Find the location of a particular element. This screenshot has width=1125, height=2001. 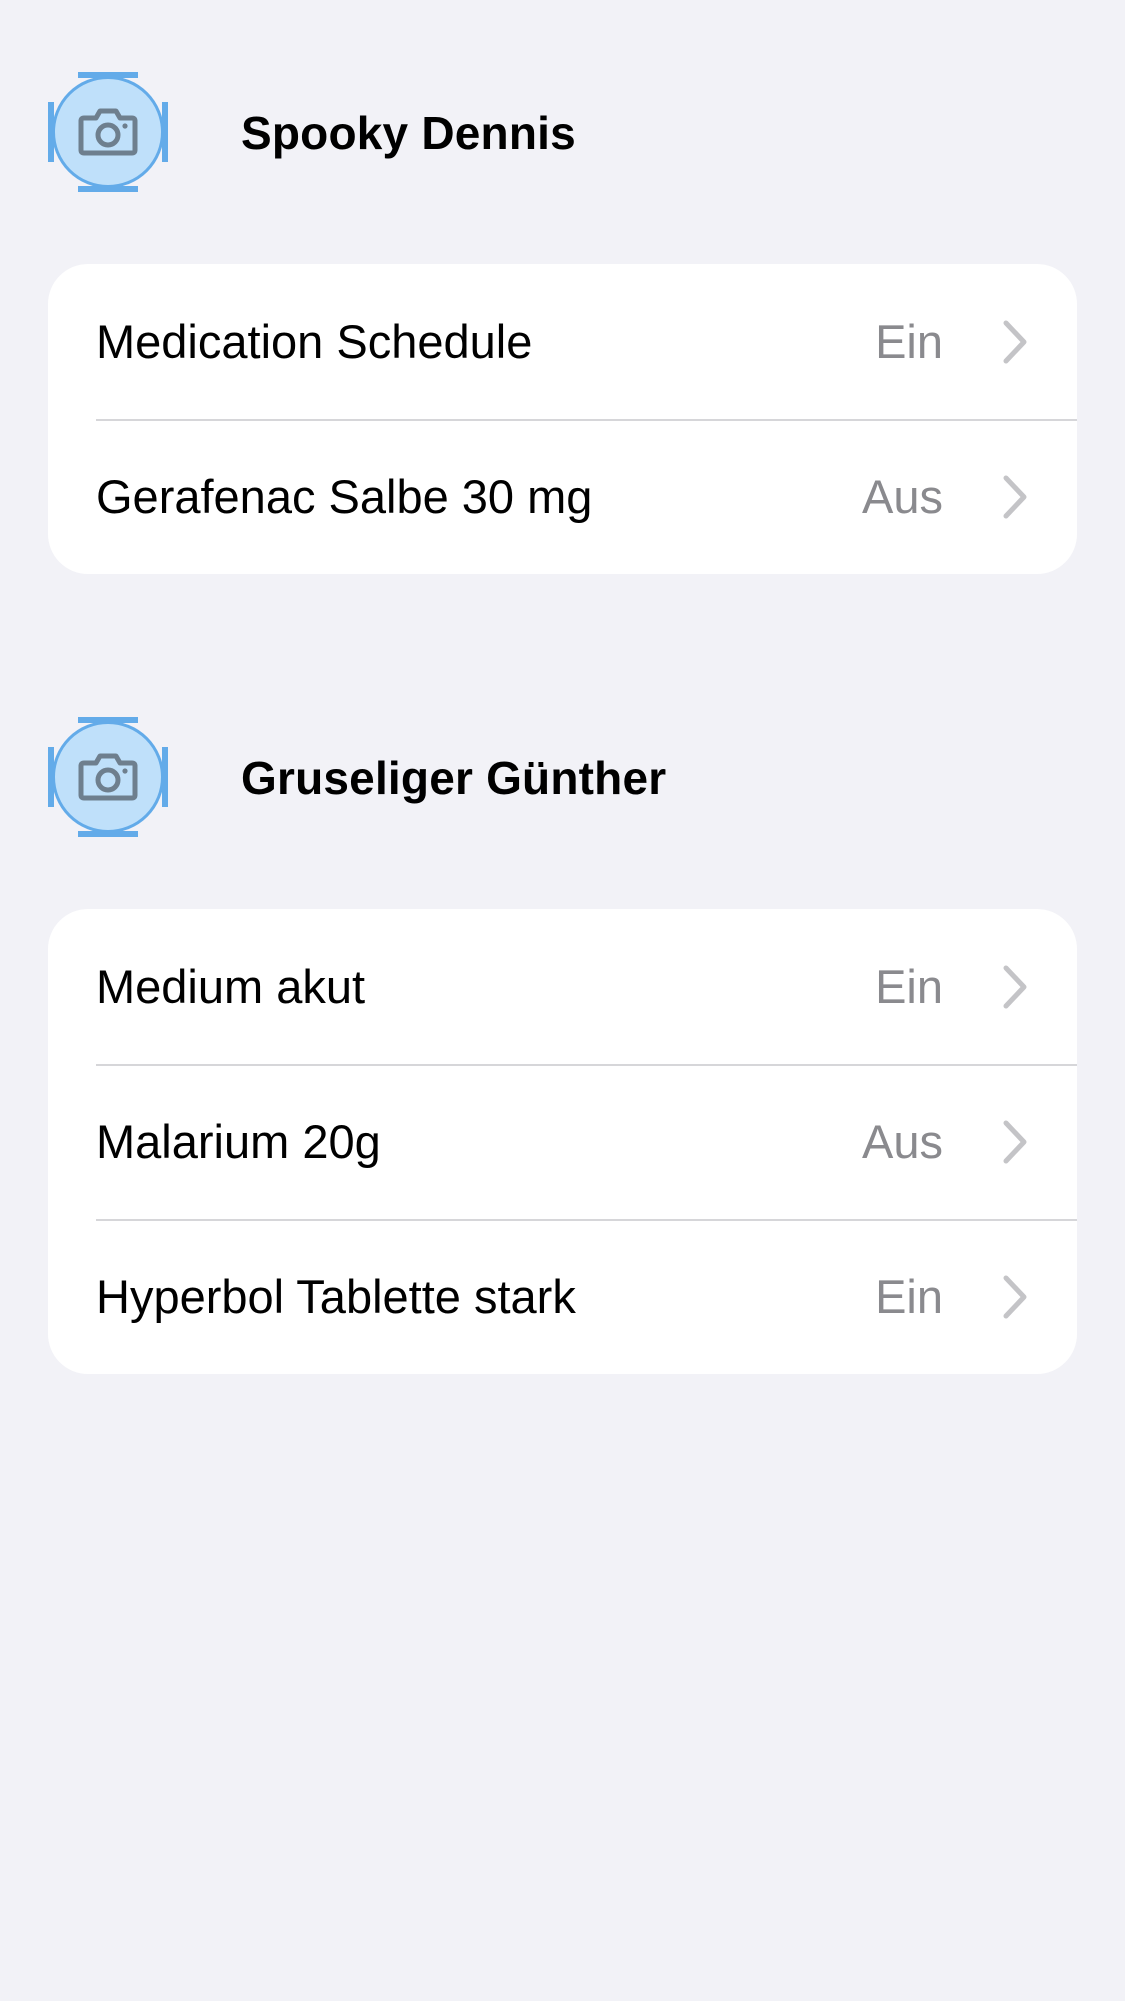

profile-section-gruseliger-guenther: Gruseliger Günther is located at coordinates (562, 771).